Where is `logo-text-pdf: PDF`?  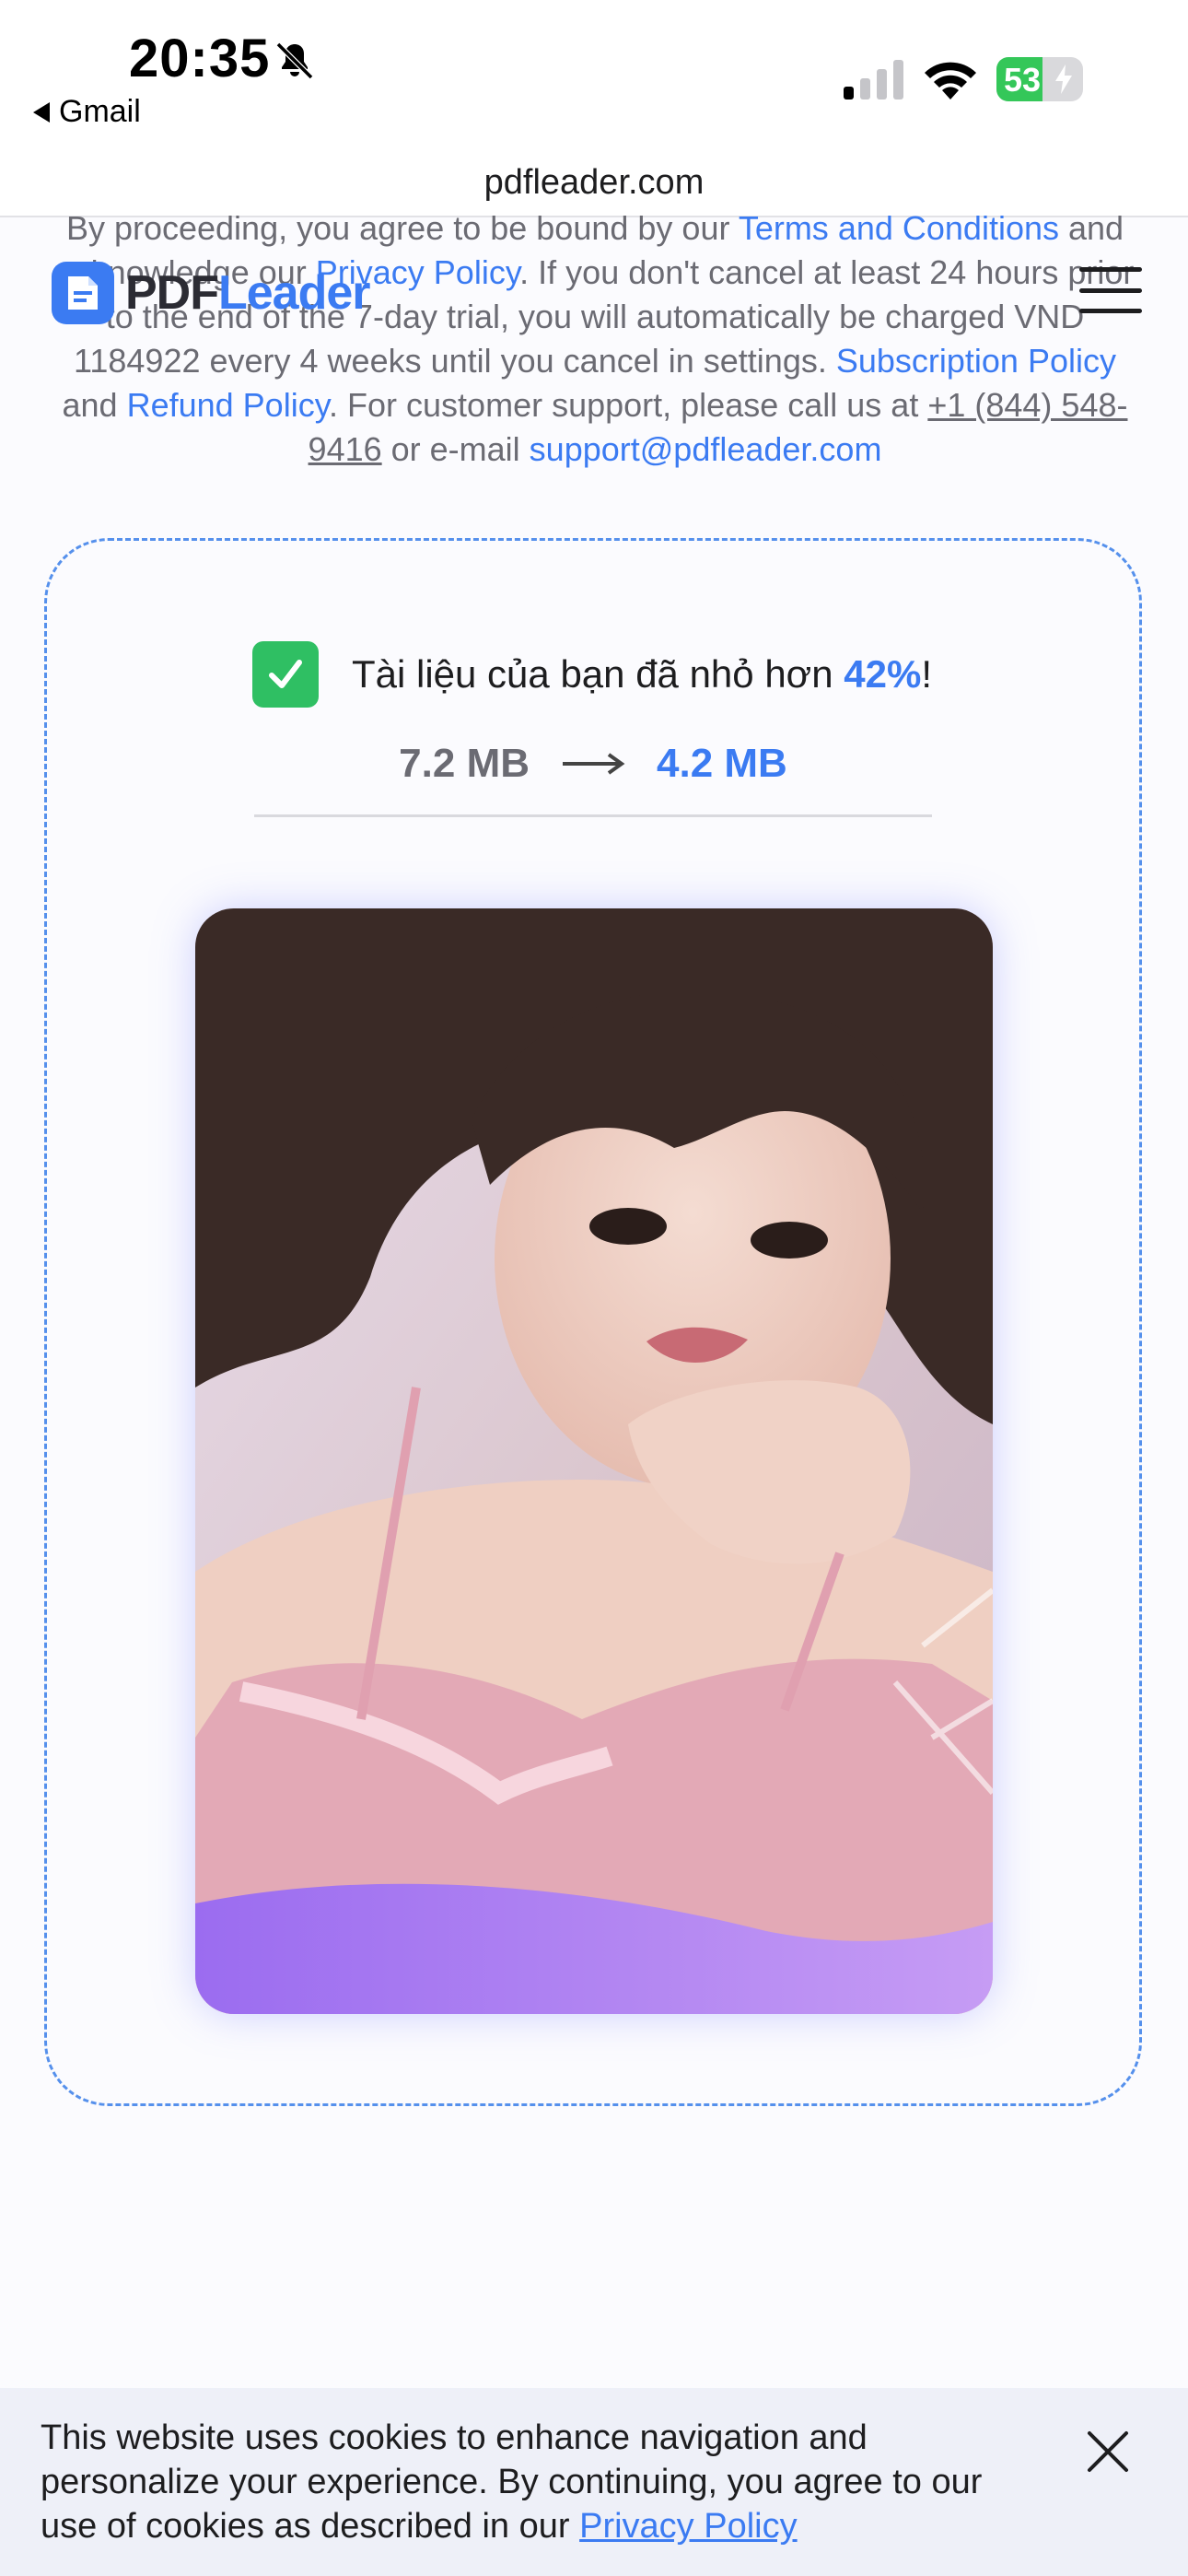
logo-text-pdf: PDF is located at coordinates (172, 293).